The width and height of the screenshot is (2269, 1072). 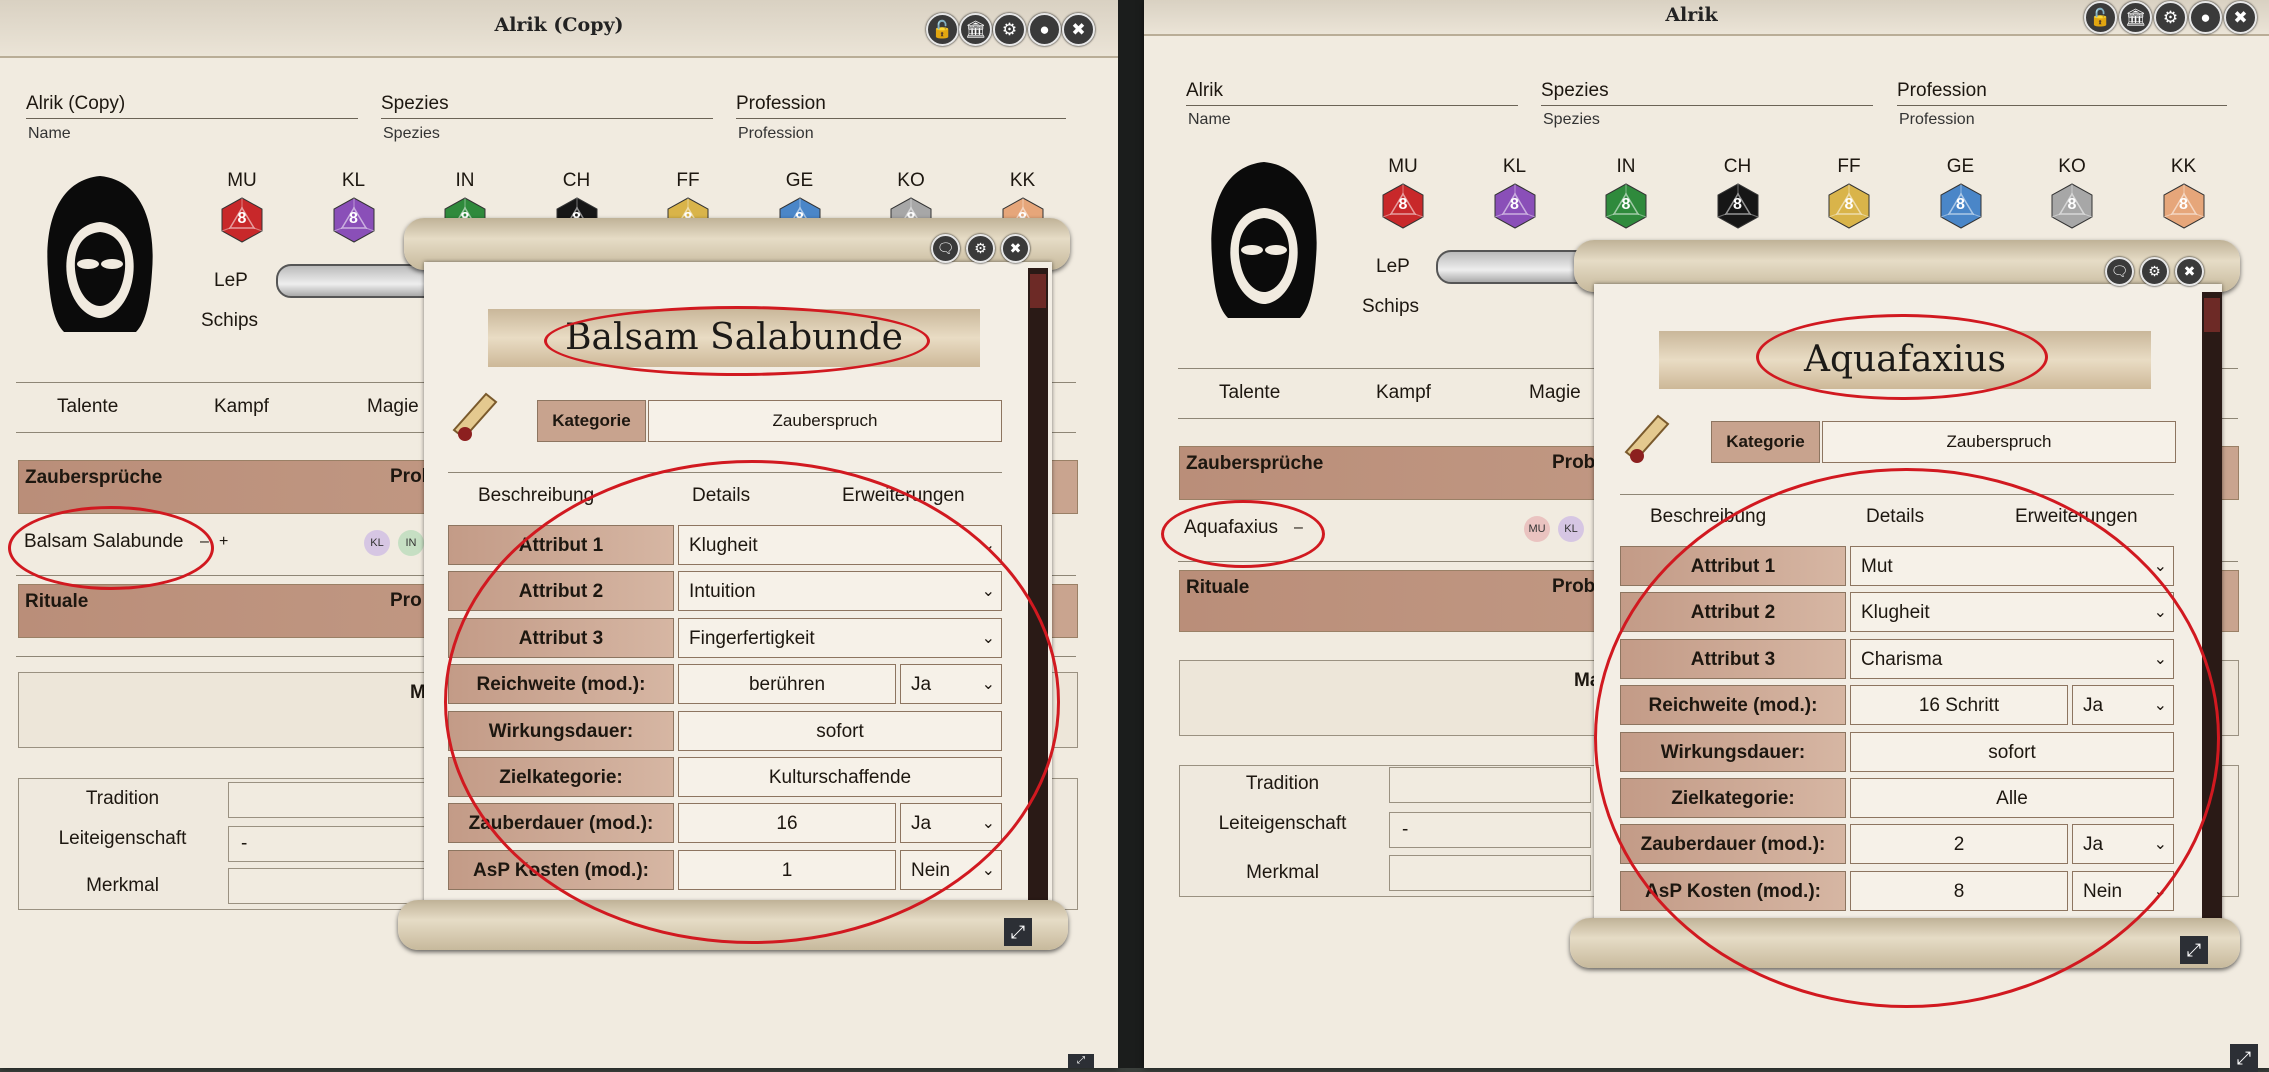 What do you see at coordinates (787, 684) in the screenshot?
I see `detail-value: berühren` at bounding box center [787, 684].